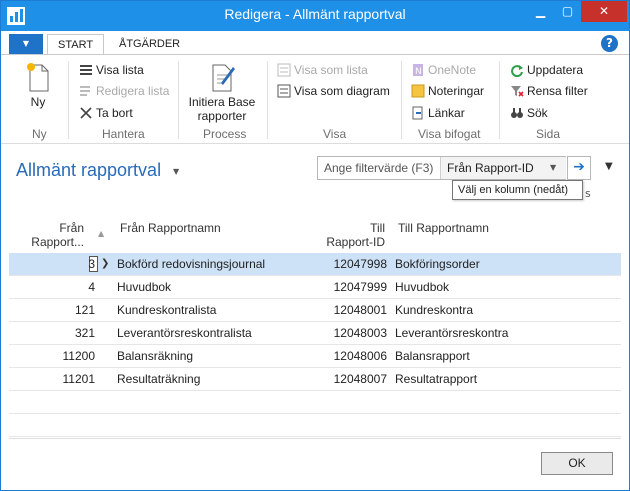 This screenshot has width=630, height=491. What do you see at coordinates (517, 113) in the screenshot?
I see `binoculars-icon` at bounding box center [517, 113].